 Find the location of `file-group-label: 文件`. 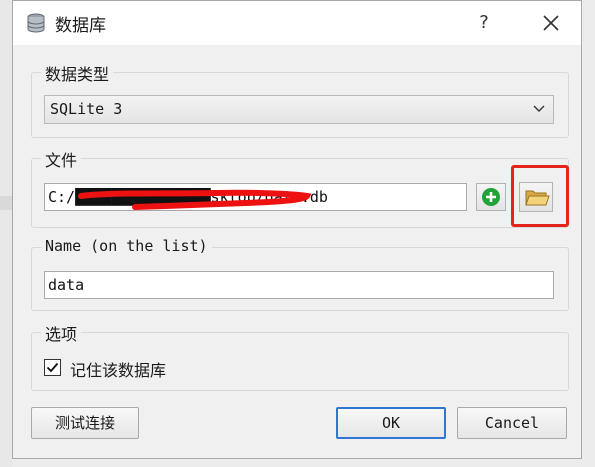

file-group-label: 文件 is located at coordinates (61, 159).